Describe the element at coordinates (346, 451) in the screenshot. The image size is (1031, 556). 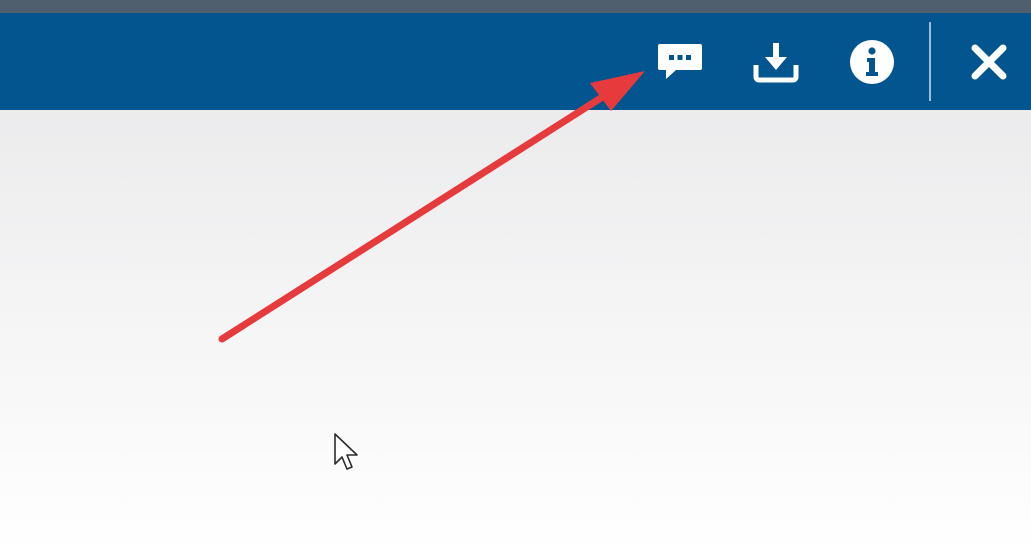
I see `mouse-pointer-icon` at that location.